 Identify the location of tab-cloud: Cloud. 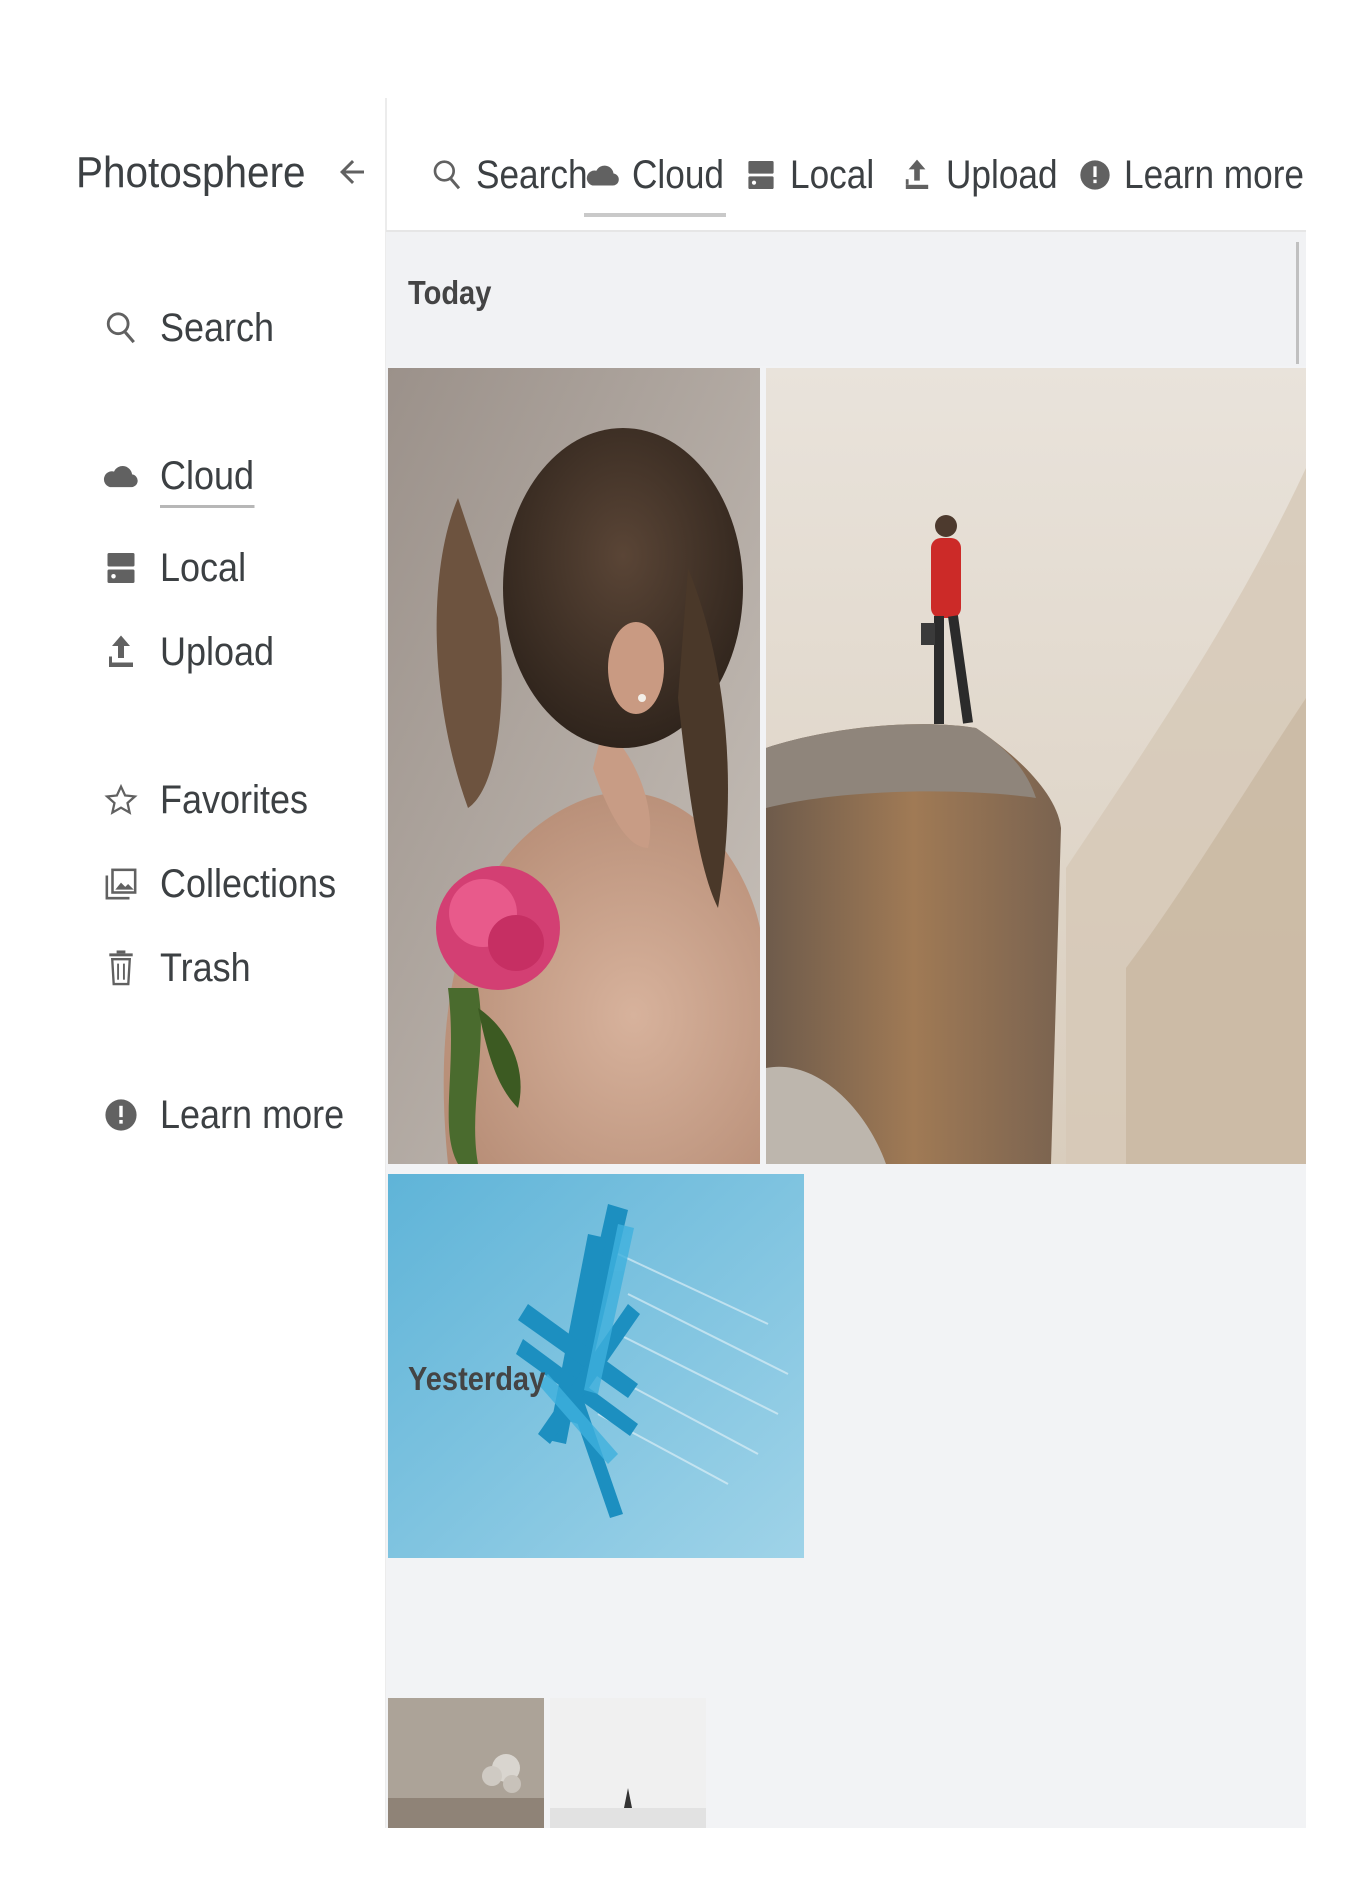
(660, 175).